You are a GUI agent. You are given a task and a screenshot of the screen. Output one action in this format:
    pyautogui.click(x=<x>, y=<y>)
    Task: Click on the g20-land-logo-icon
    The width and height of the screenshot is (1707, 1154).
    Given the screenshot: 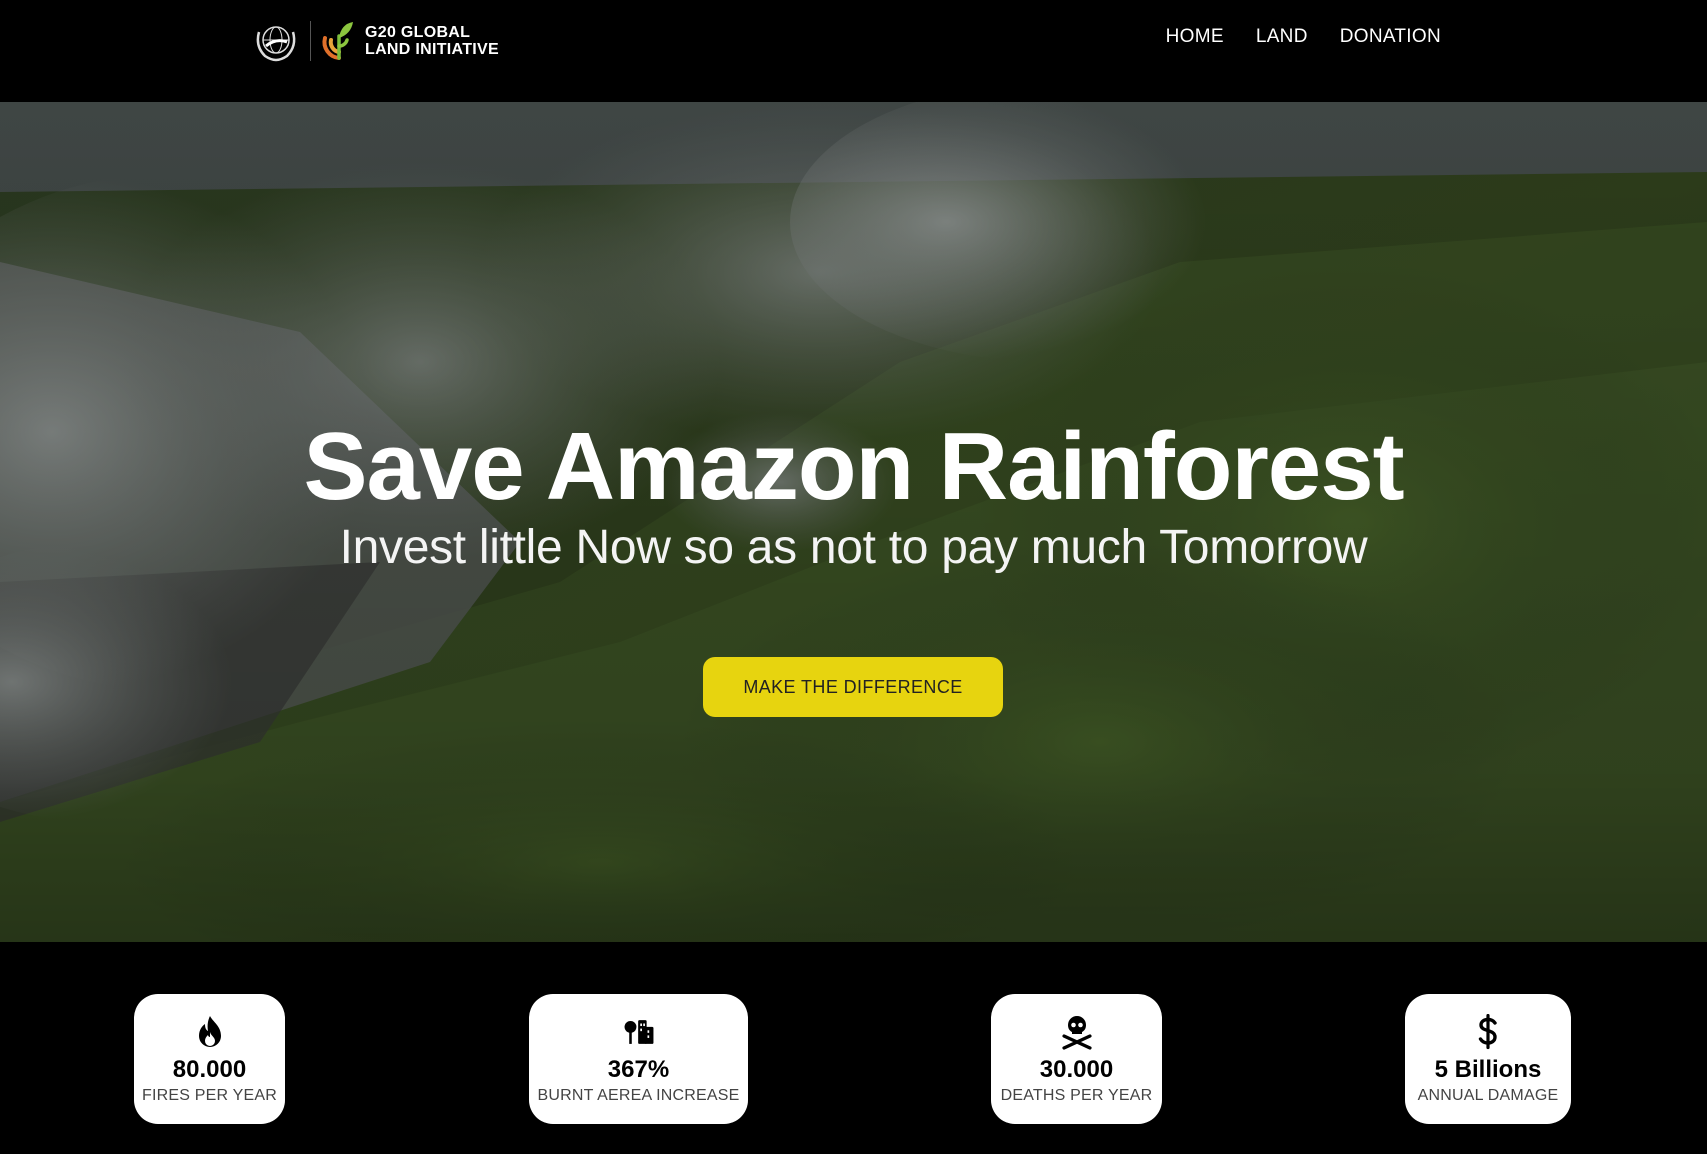 What is the action you would take?
    pyautogui.click(x=337, y=41)
    